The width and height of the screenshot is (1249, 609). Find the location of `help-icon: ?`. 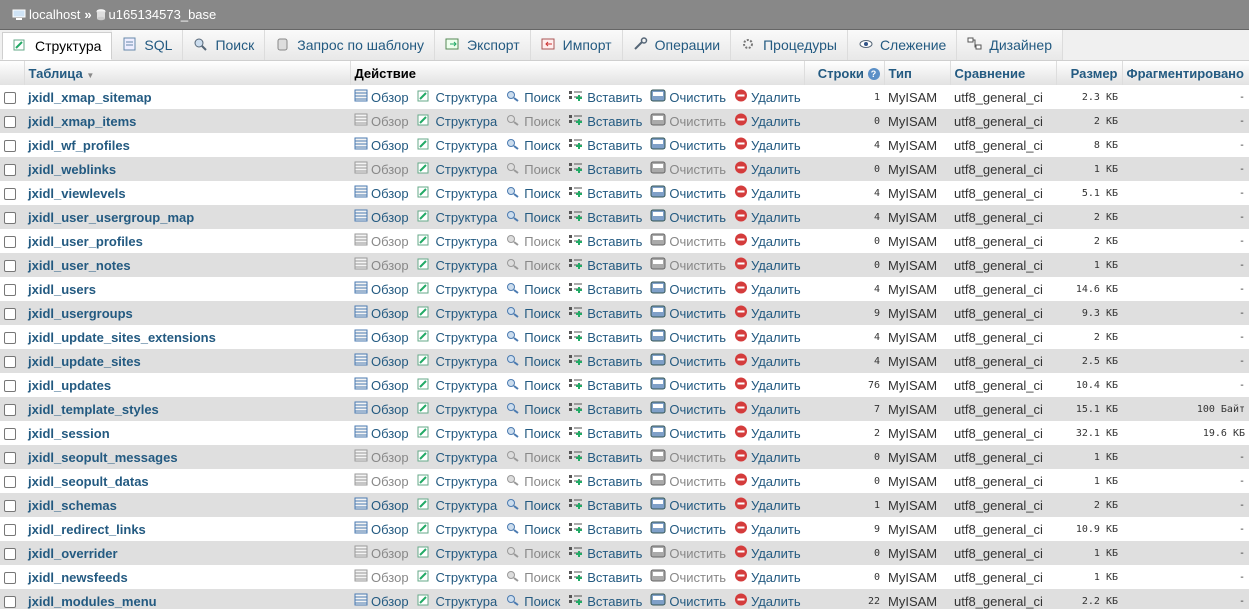

help-icon: ? is located at coordinates (873, 74).